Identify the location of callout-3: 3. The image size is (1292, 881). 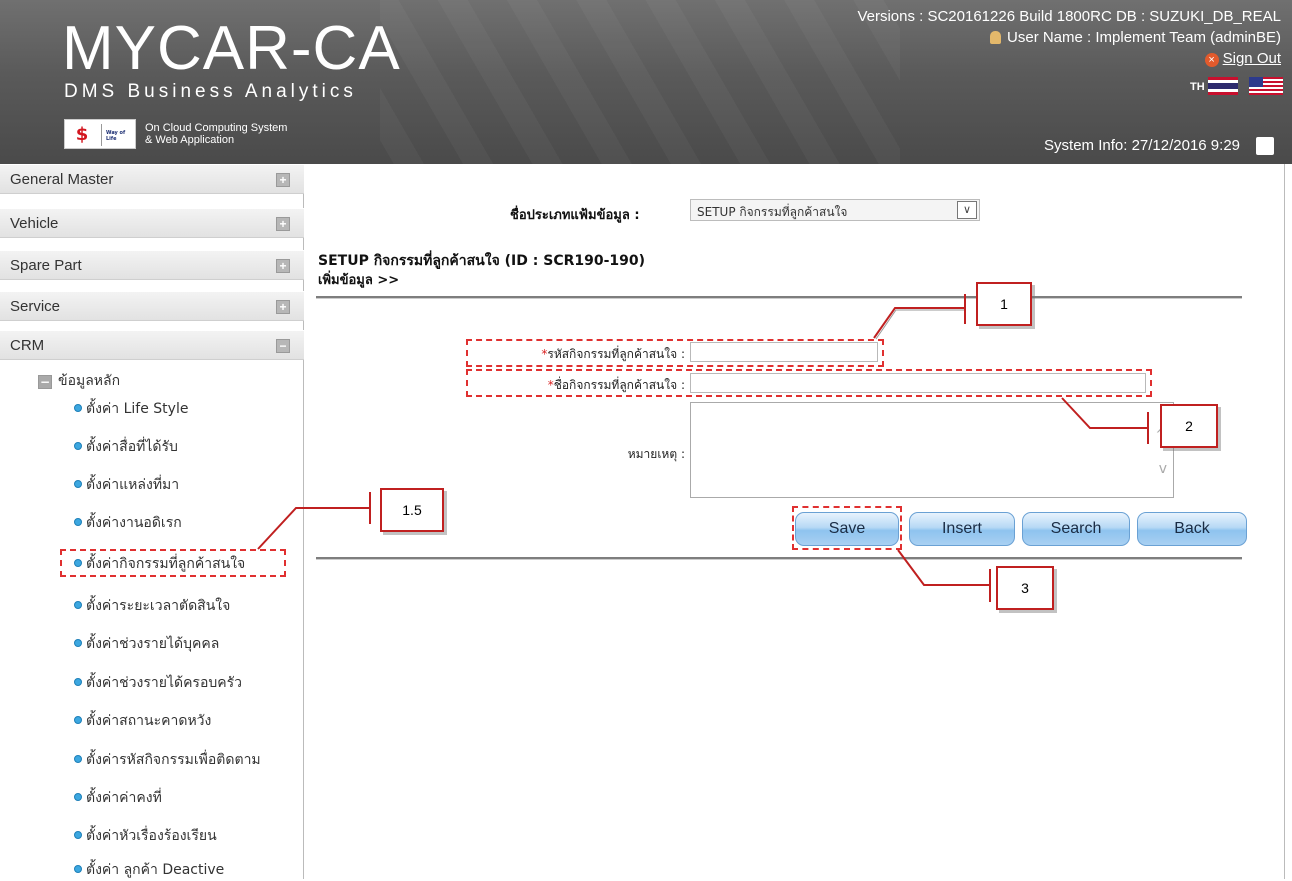
(1025, 588).